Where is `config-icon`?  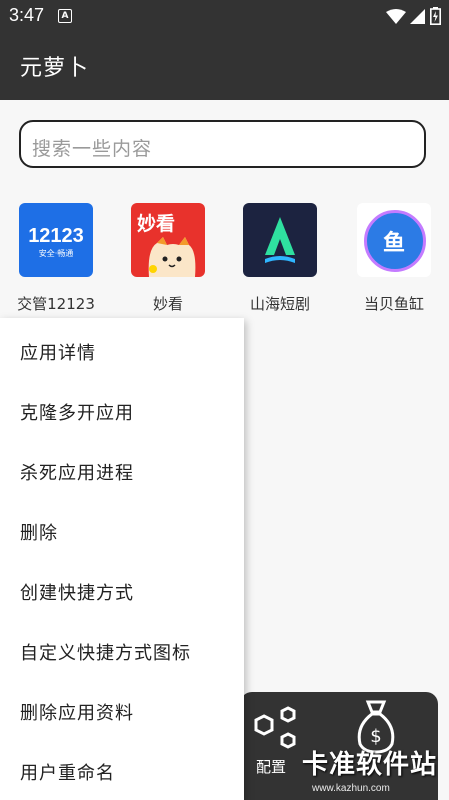
config-icon is located at coordinates (275, 728).